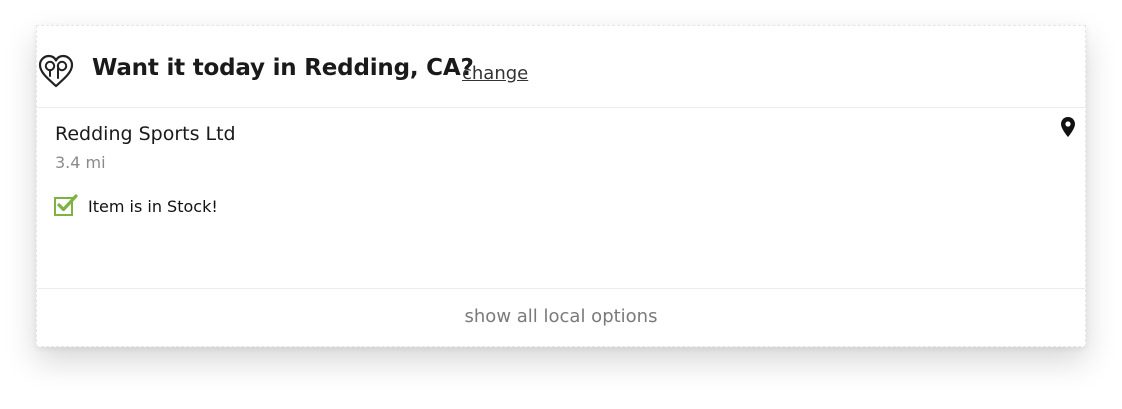 The width and height of the screenshot is (1122, 409). I want to click on show-all-local-options-label: show all local options, so click(561, 316).